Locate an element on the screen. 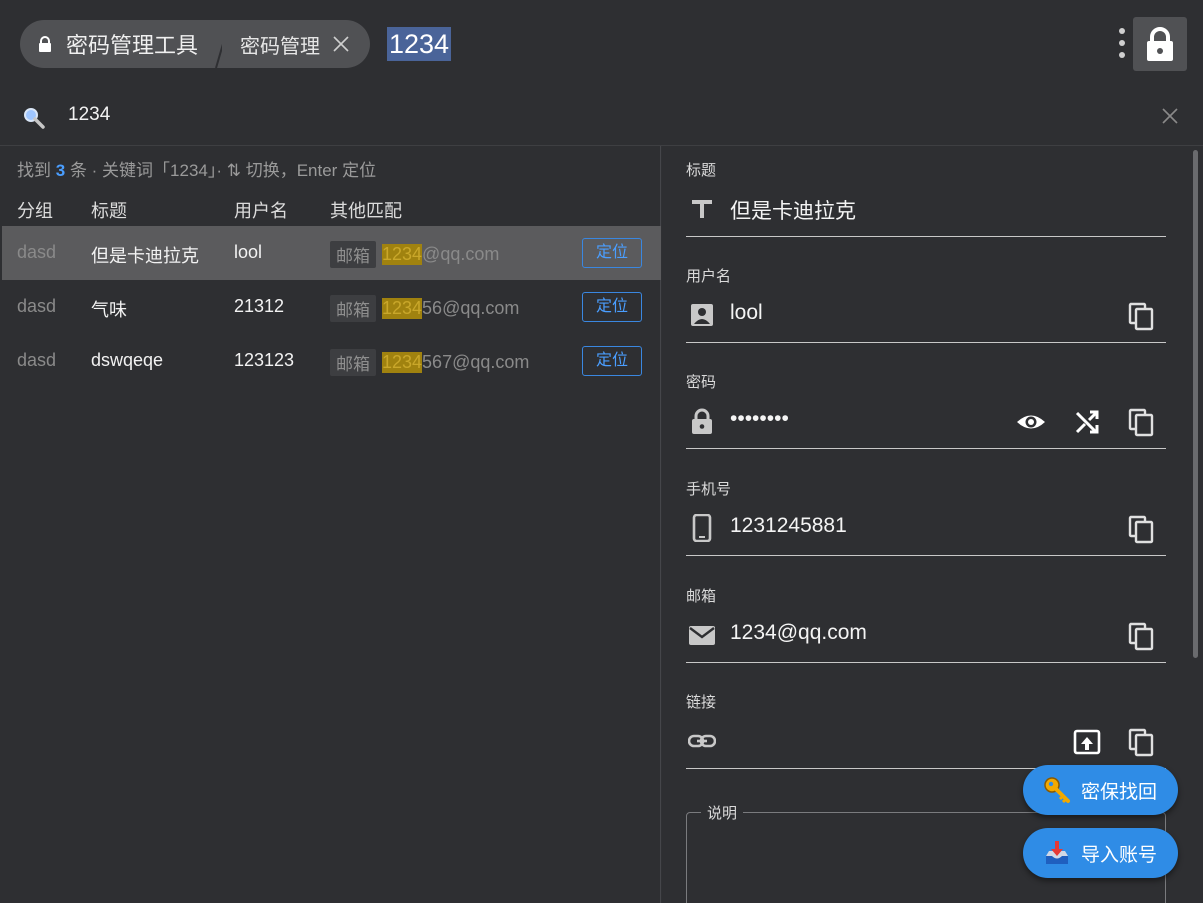  phone-label: 手机号 is located at coordinates (709, 489).